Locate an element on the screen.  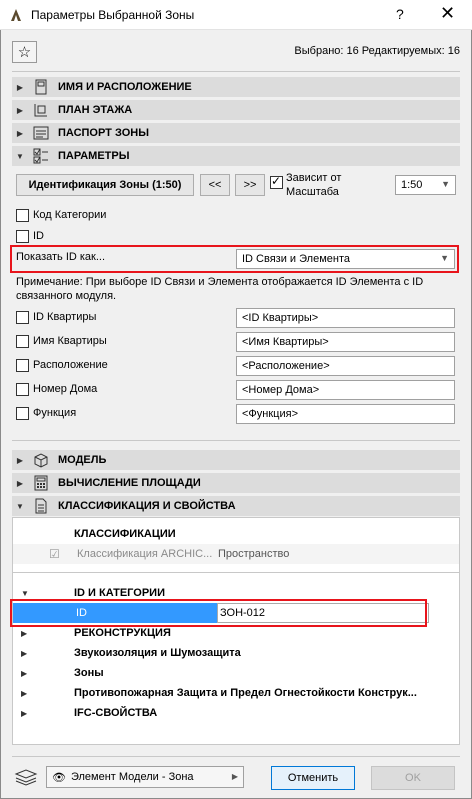
section-parameters: ▼ ПАРАМЕТРЫ is located at coordinates (236, 156).